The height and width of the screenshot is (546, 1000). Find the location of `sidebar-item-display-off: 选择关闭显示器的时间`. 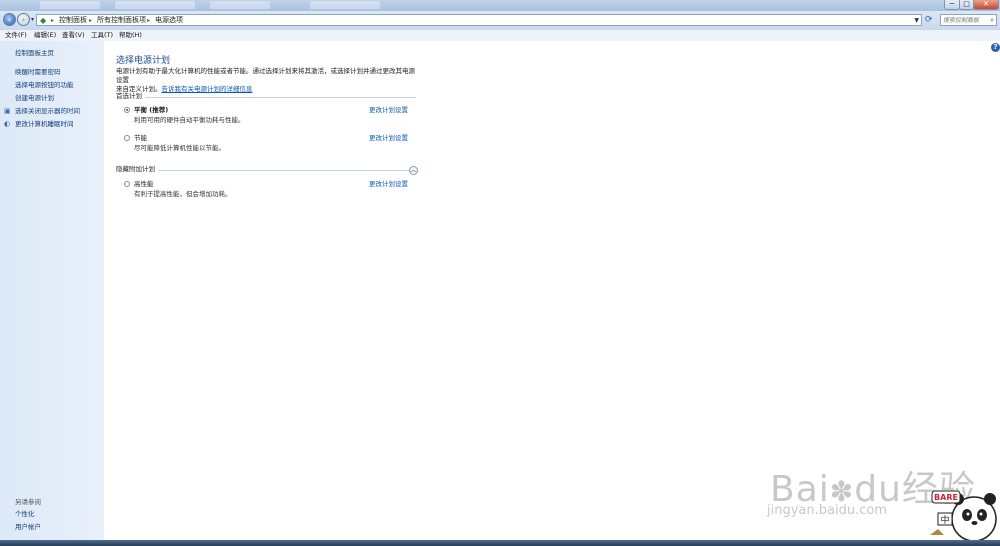

sidebar-item-display-off: 选择关闭显示器的时间 is located at coordinates (47, 111).